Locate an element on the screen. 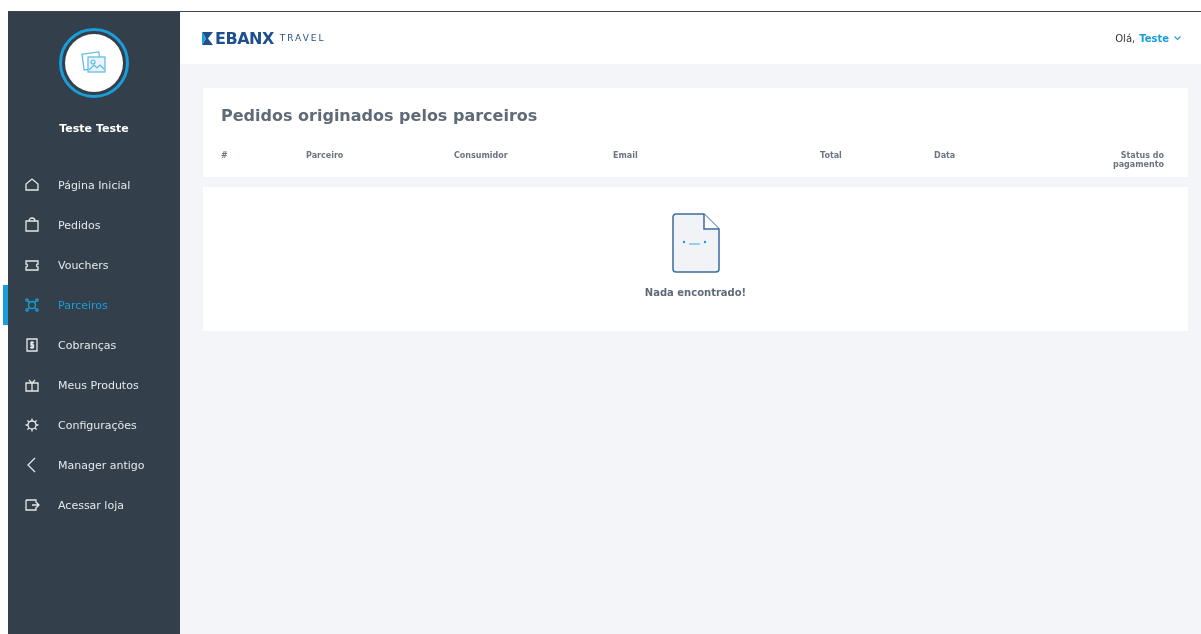 The height and width of the screenshot is (634, 1201). exit-icon is located at coordinates (32, 505).